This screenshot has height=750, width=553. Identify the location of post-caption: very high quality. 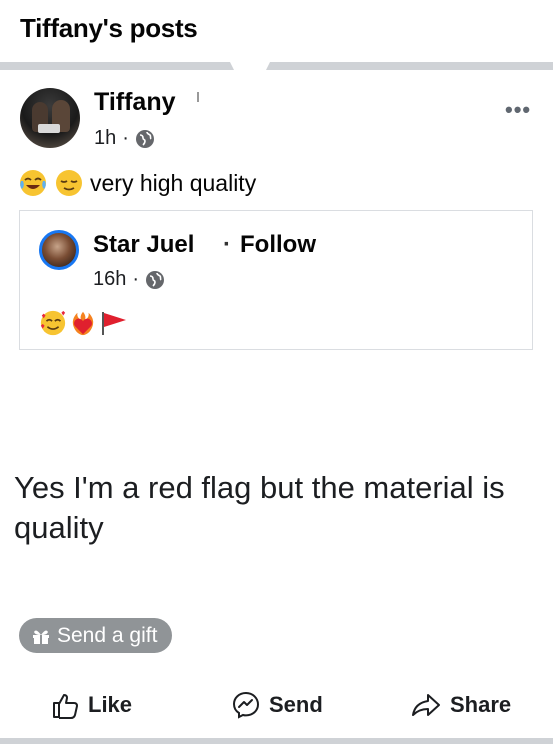
(137, 183).